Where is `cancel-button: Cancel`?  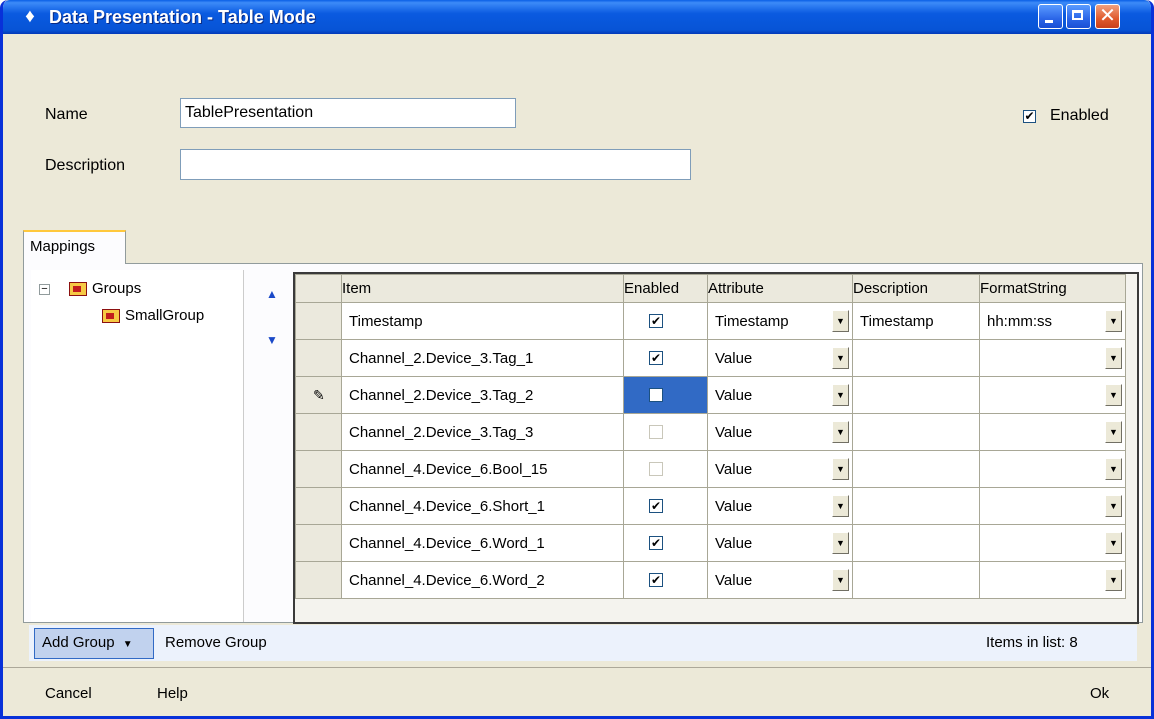
cancel-button: Cancel is located at coordinates (68, 693).